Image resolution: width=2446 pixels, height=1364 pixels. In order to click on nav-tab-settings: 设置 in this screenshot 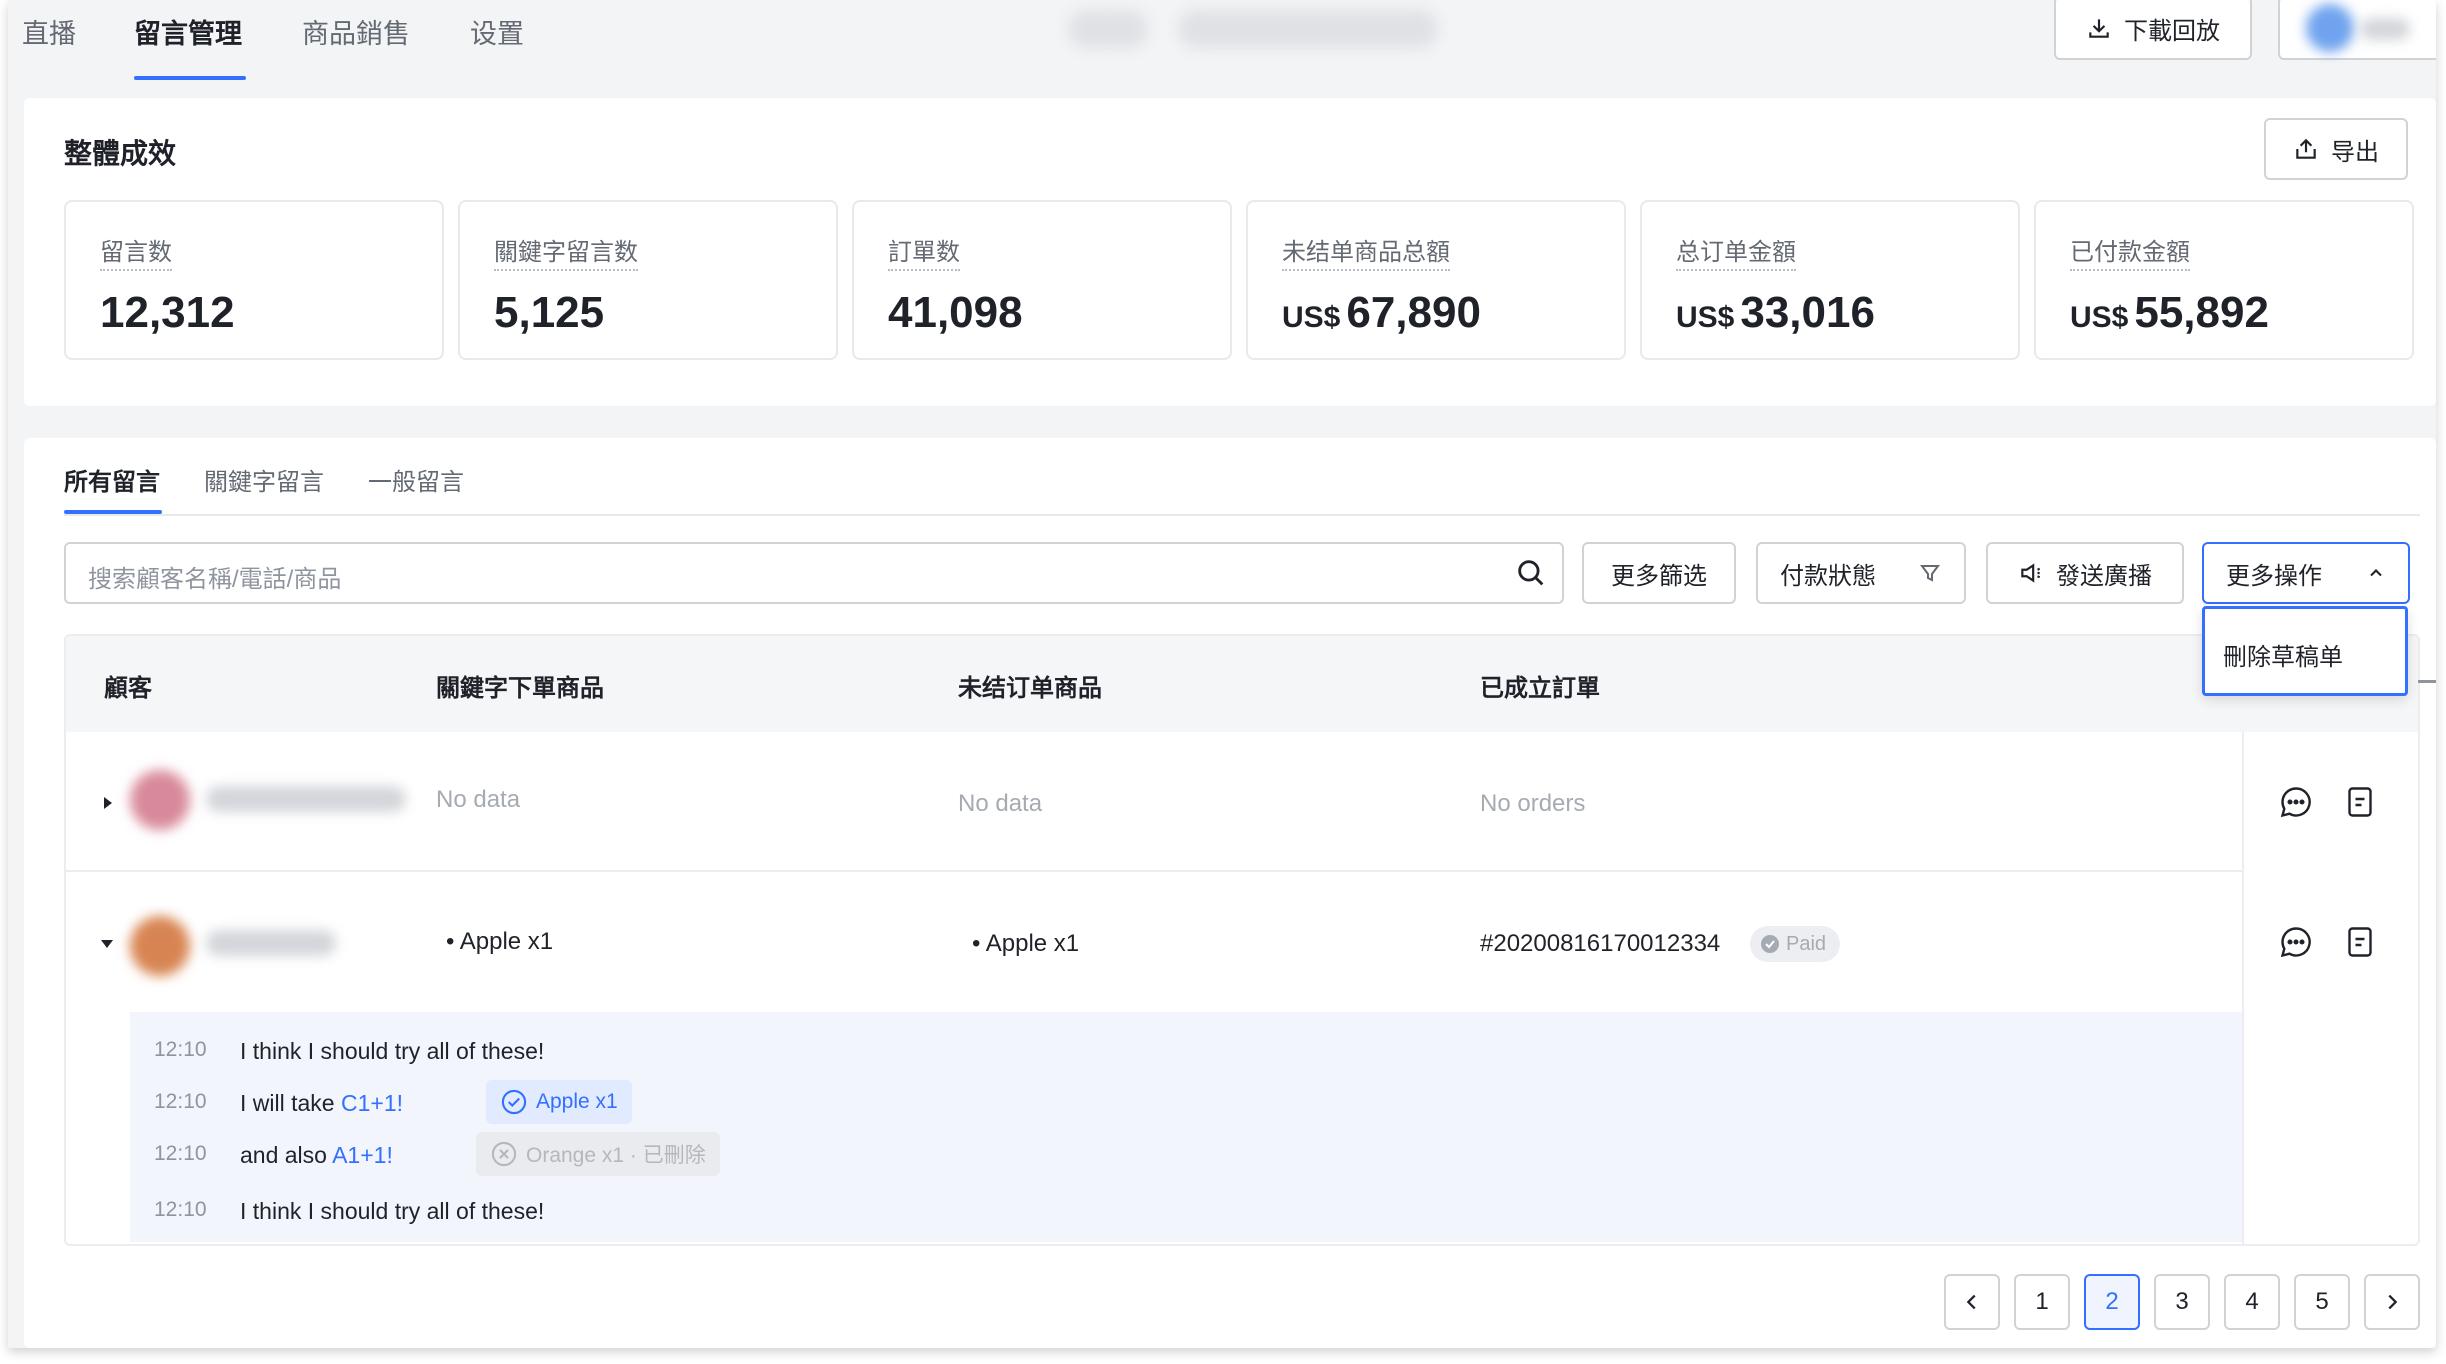, I will do `click(497, 31)`.